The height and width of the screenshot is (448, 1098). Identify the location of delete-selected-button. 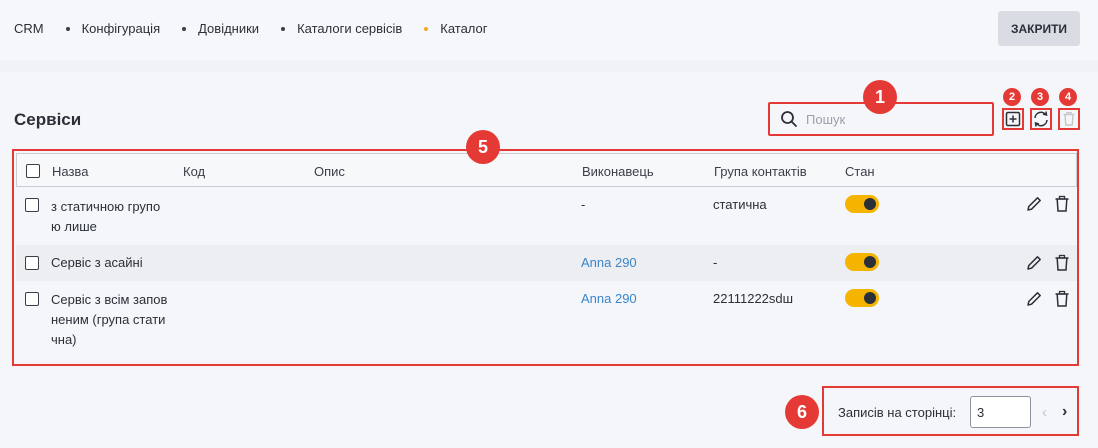
(1069, 119).